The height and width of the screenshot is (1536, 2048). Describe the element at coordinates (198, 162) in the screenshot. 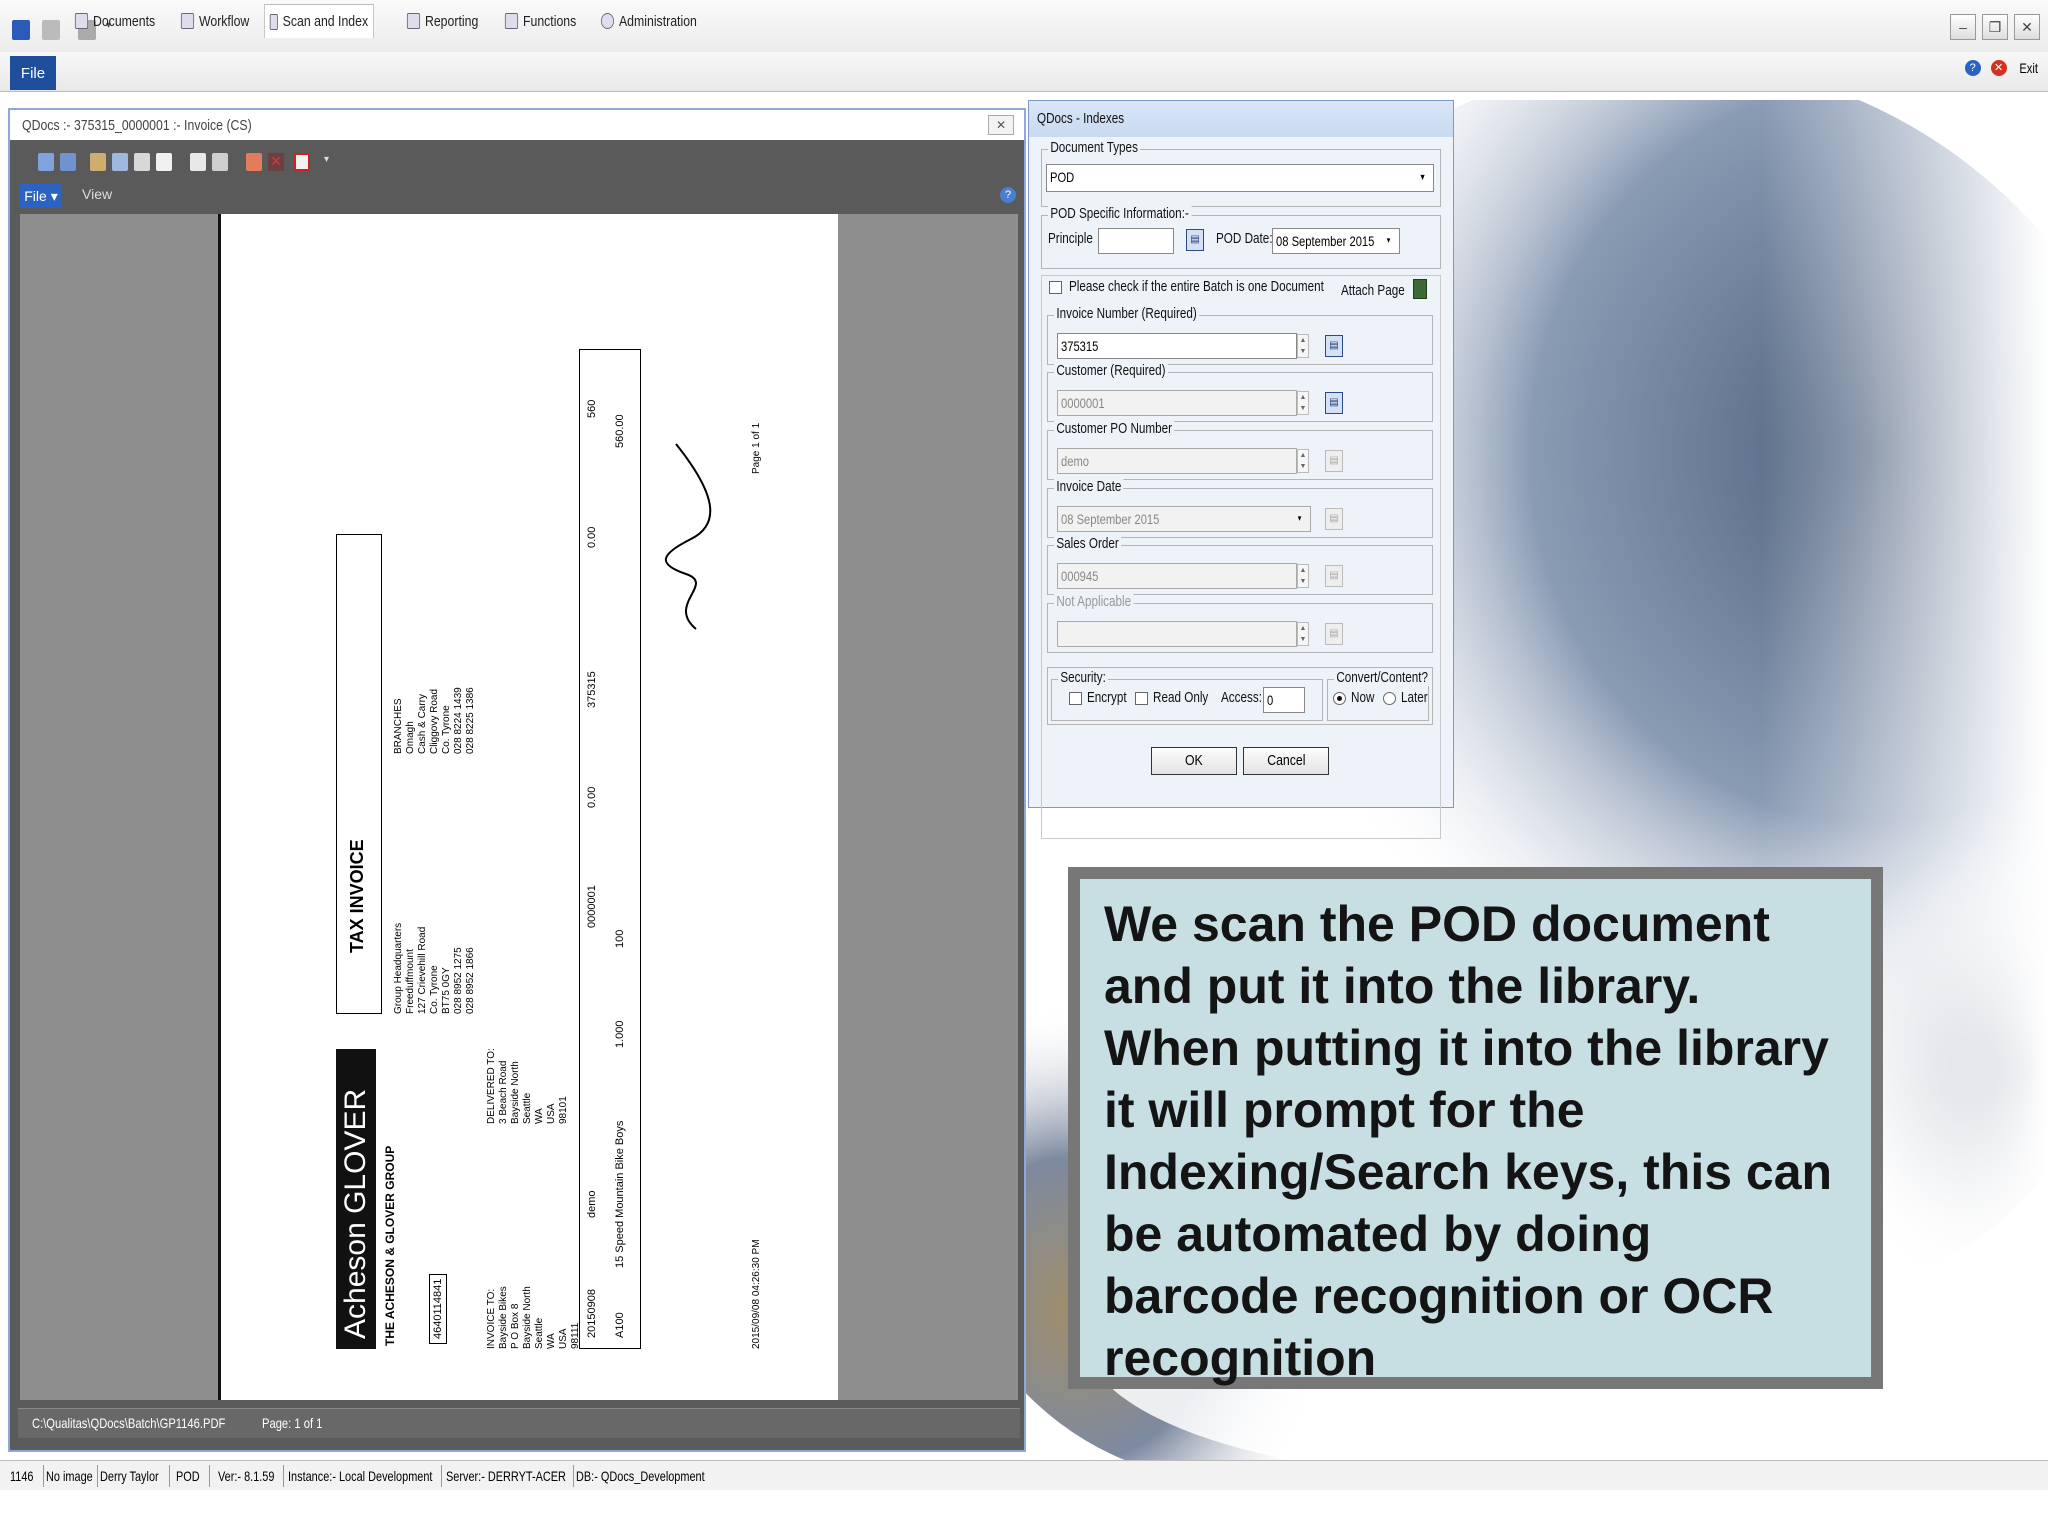

I see `mail-icon` at that location.